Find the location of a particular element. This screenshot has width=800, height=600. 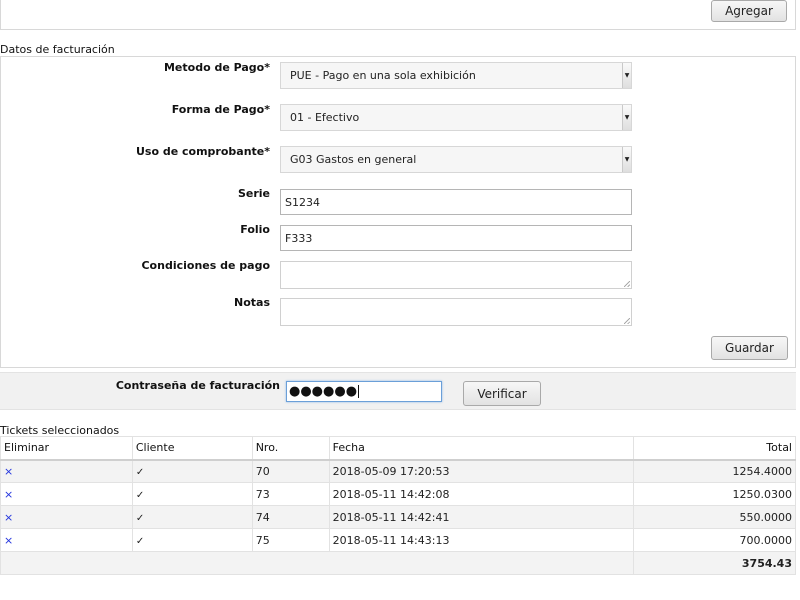

text-caret is located at coordinates (359, 391).